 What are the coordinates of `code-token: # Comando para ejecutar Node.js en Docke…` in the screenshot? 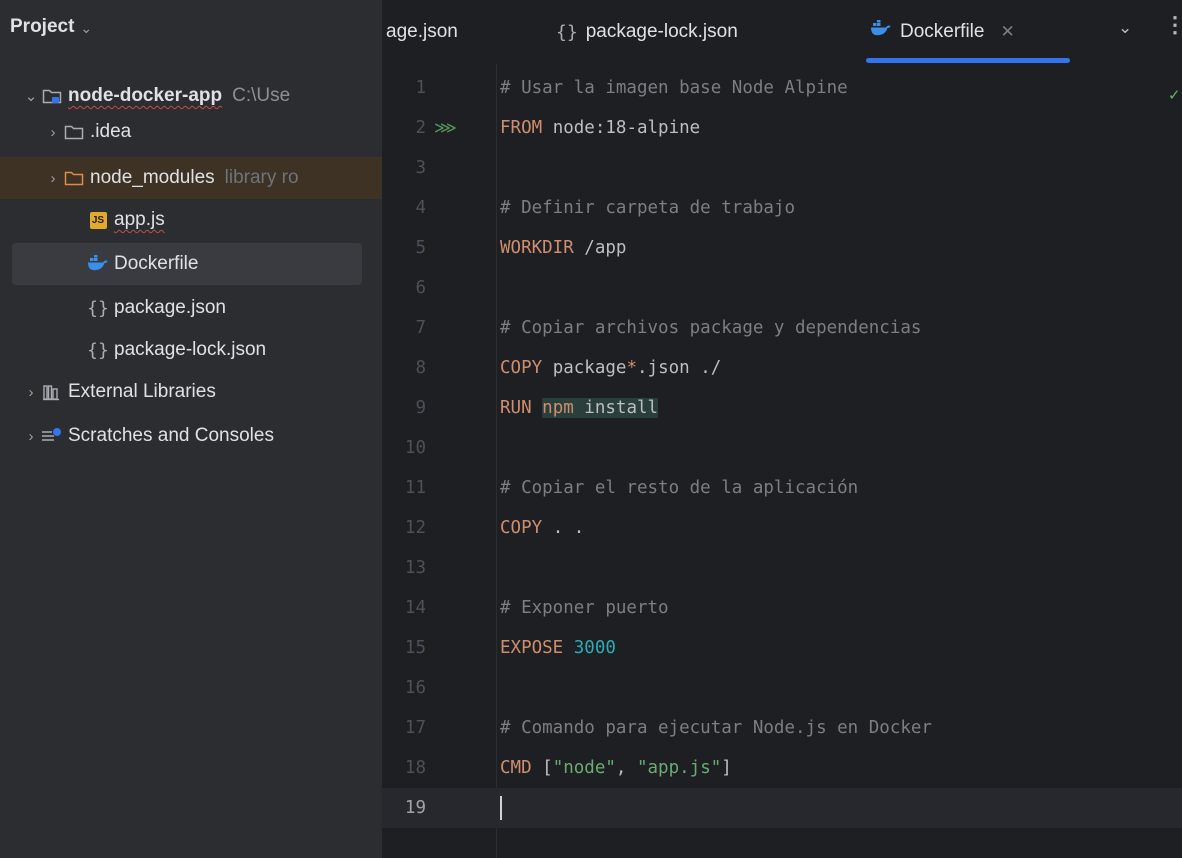 It's located at (716, 728).